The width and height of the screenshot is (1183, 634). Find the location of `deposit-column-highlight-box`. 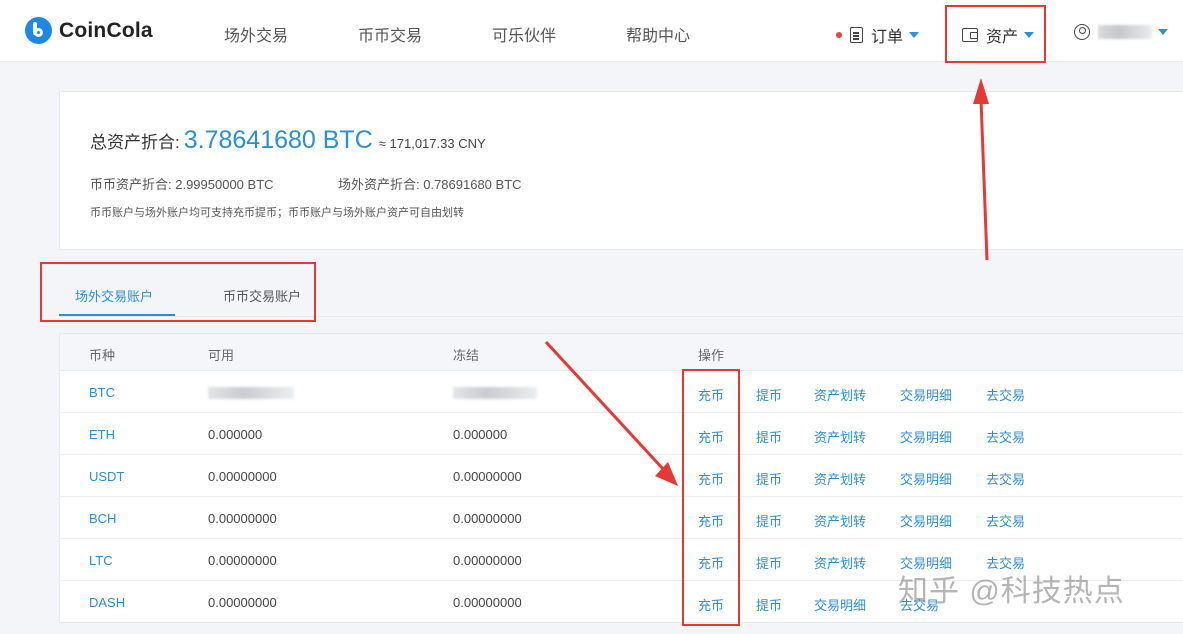

deposit-column-highlight-box is located at coordinates (711, 497).